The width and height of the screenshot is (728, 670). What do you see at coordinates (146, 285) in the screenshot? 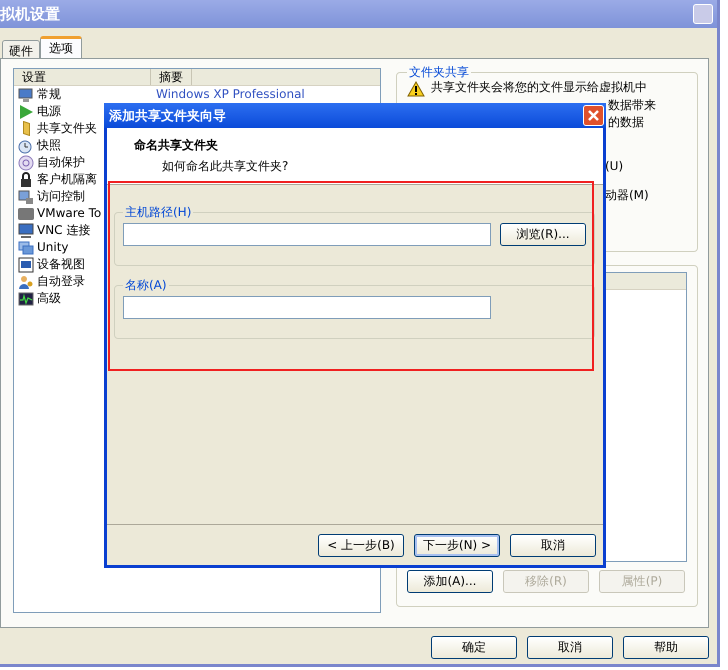
I see `field-label: 名称(A)` at bounding box center [146, 285].